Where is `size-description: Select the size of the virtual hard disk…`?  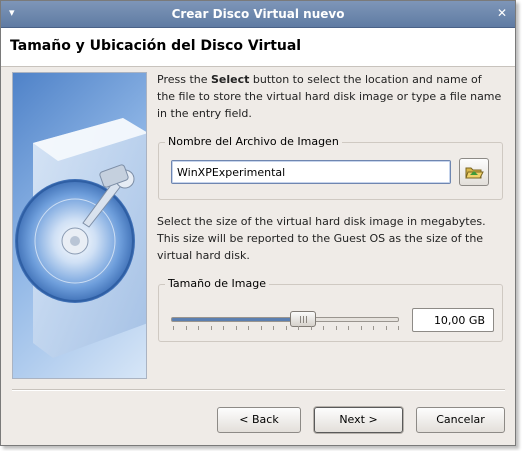
size-description: Select the size of the virtual hard disk… is located at coordinates (321, 238).